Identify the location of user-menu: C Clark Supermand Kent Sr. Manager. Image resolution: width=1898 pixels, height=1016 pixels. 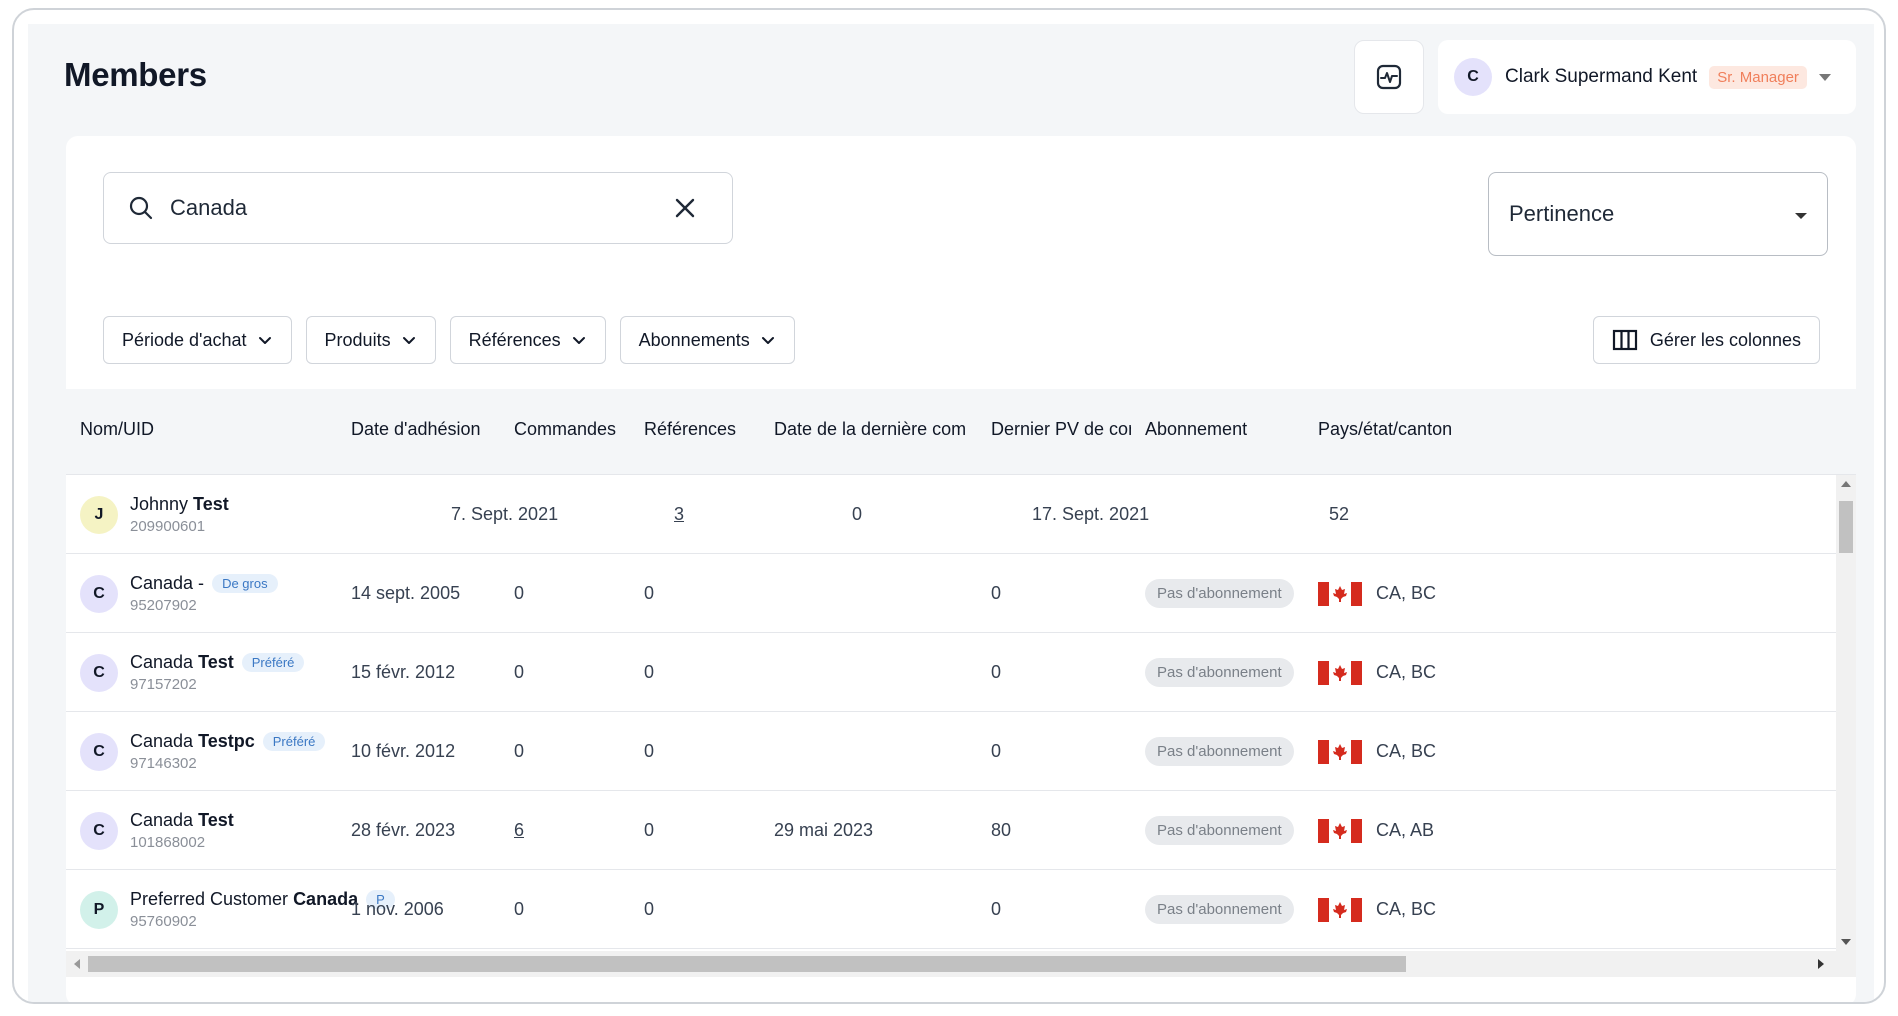
(1647, 77).